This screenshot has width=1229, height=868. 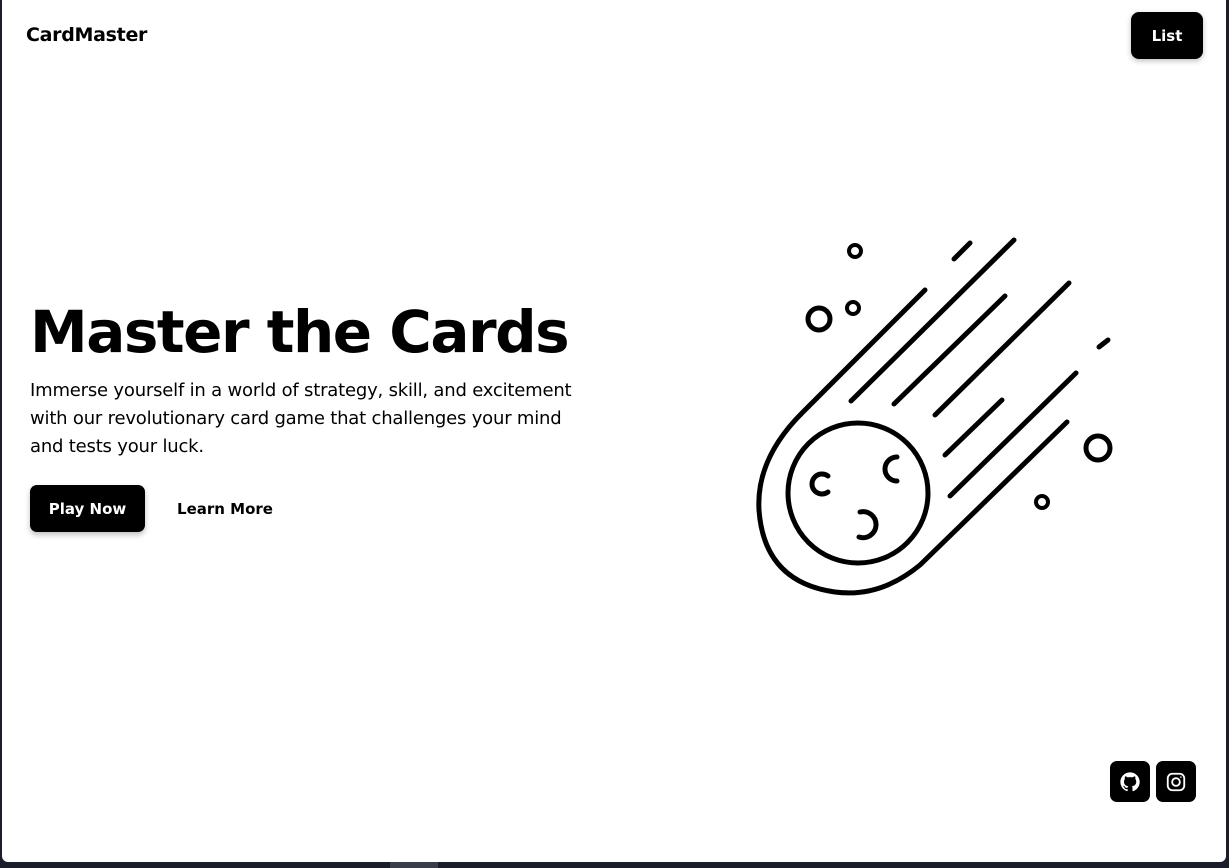 I want to click on instagram-link, so click(x=1176, y=781).